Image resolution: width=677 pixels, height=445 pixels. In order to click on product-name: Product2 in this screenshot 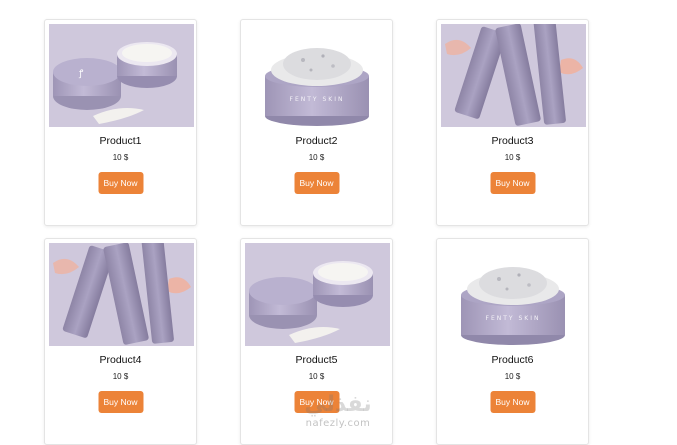, I will do `click(316, 141)`.